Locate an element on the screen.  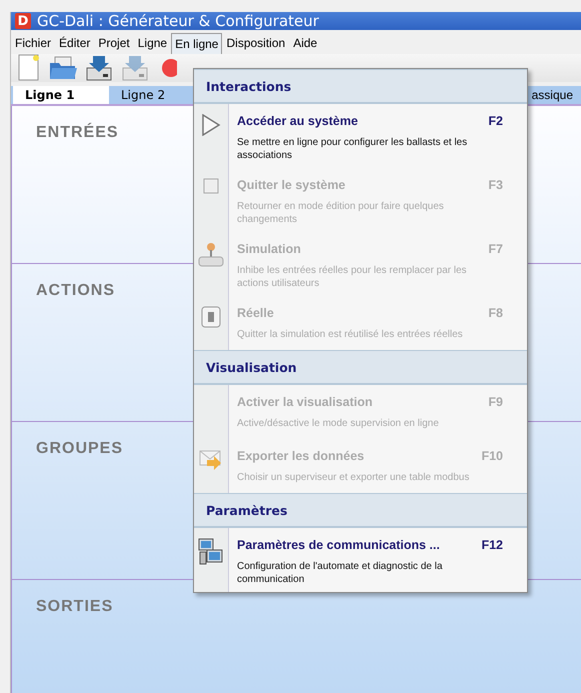
menu-item-description: Choisir un superviseur et exporter une table modbus is located at coordinates (353, 477).